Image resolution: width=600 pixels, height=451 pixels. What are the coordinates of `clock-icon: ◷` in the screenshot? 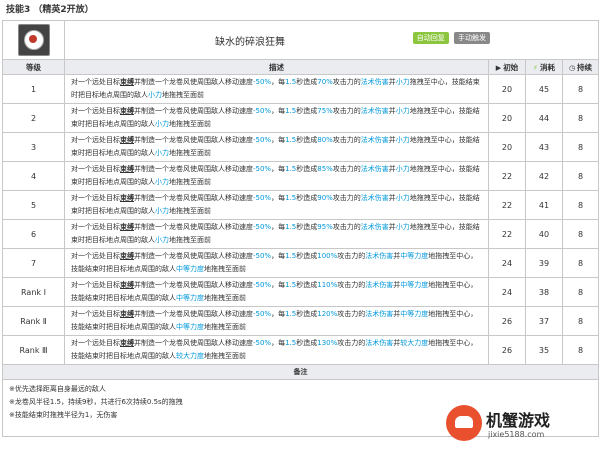 It's located at (572, 67).